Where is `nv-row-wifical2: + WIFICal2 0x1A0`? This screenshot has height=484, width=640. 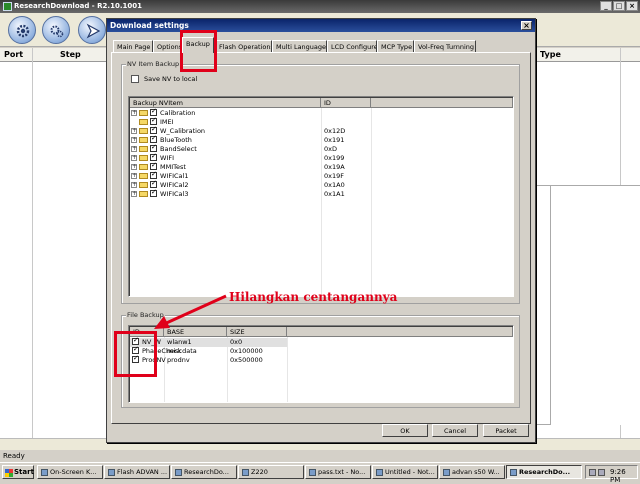
nv-row-wifical2: + WIFICal2 0x1A0 is located at coordinates (319, 184).